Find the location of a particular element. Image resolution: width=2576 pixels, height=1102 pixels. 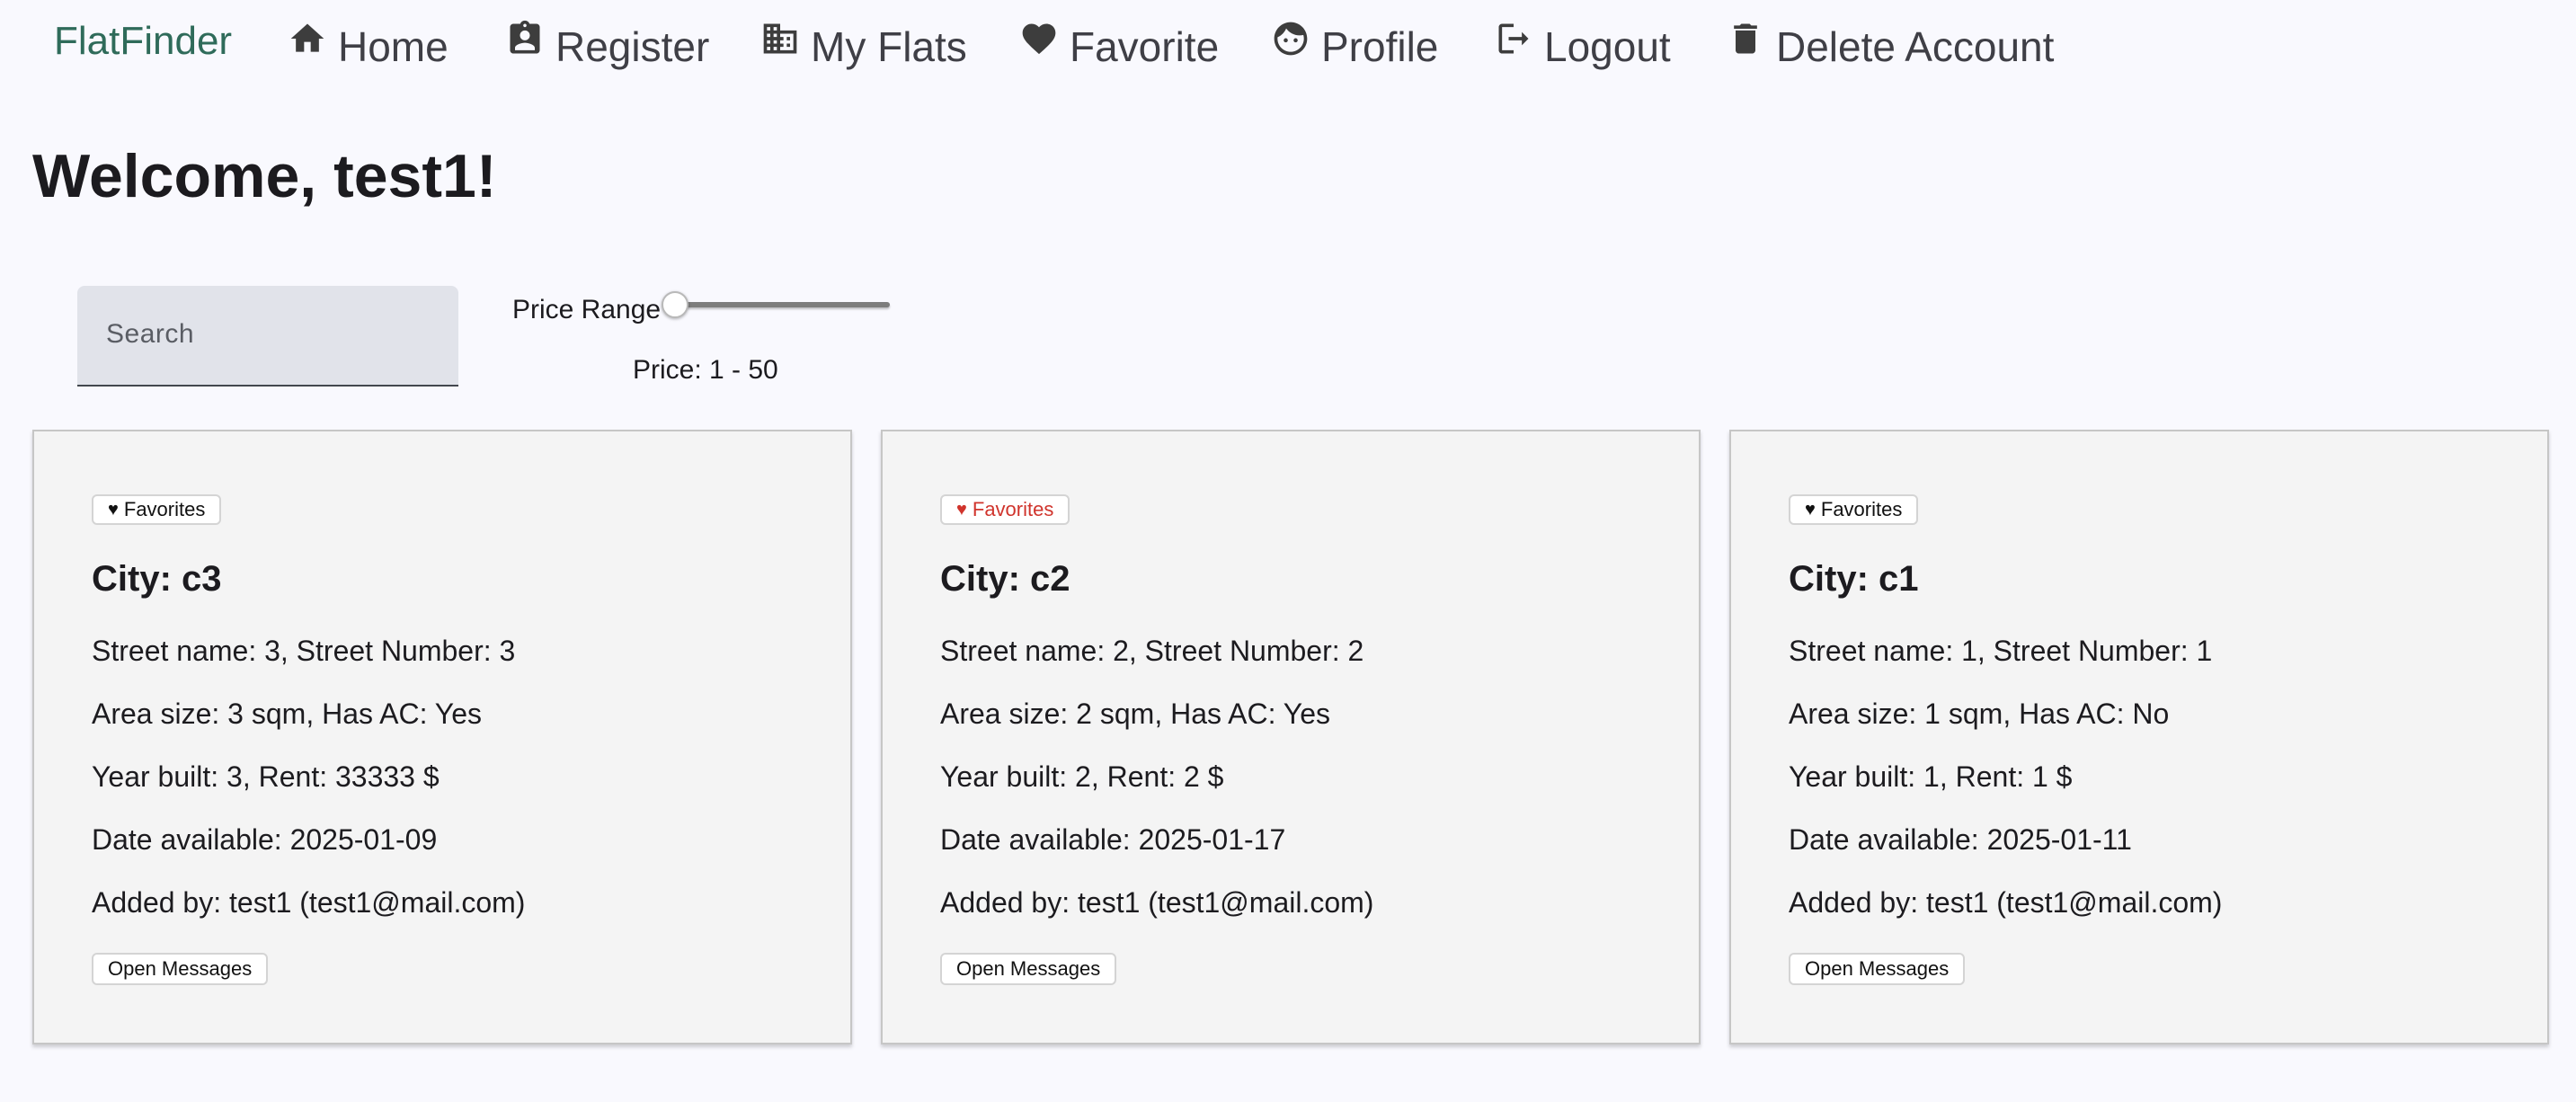

flat-year-rent: Year built: 3, Rent: 33333 $ is located at coordinates (266, 776).